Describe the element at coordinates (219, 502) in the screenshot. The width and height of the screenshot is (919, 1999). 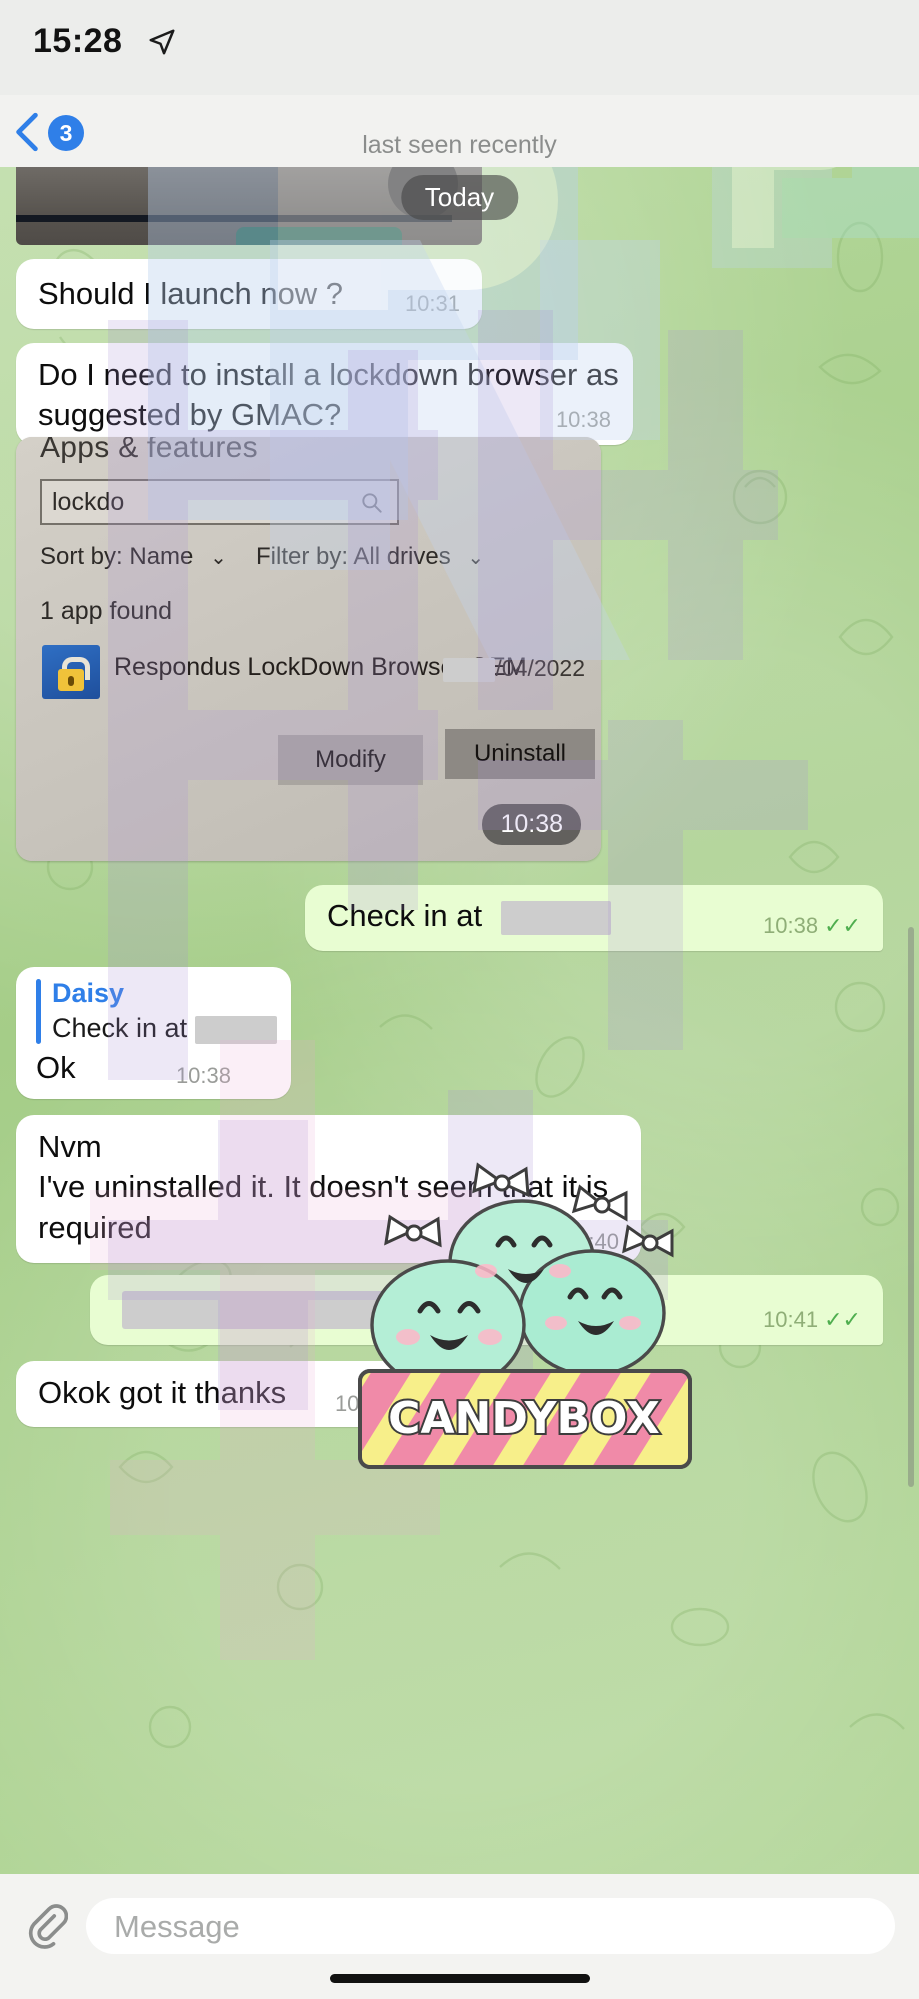
I see `photo-search-field: lockdo` at that location.